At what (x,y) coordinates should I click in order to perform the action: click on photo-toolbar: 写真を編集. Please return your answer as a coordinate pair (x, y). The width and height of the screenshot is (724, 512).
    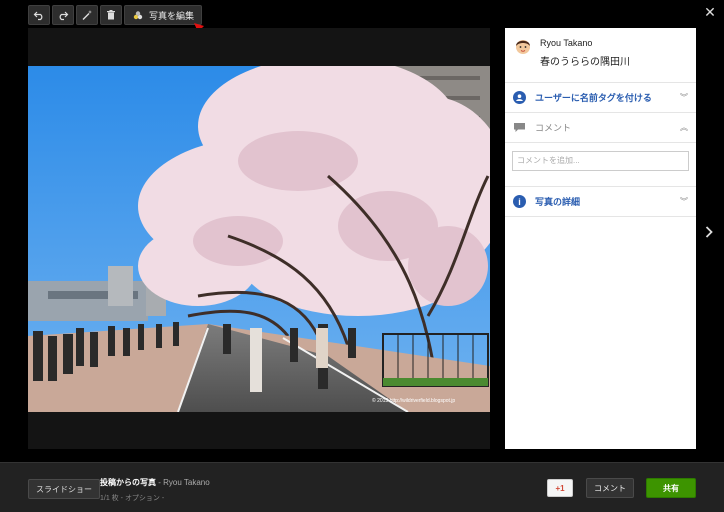
    Looking at the image, I should click on (115, 15).